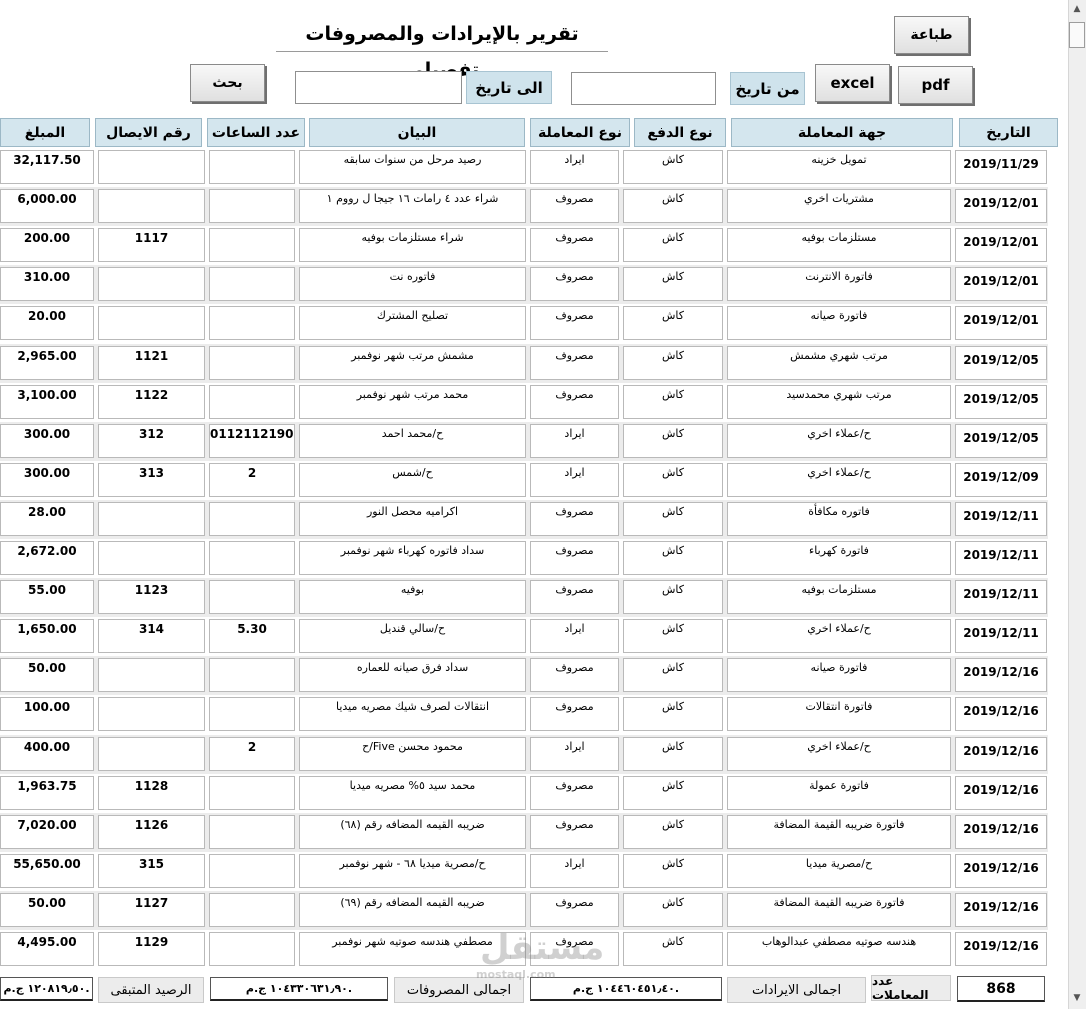 The image size is (1086, 1009). Describe the element at coordinates (1077, 9) in the screenshot. I see `scroll-up-icon: ▲` at that location.